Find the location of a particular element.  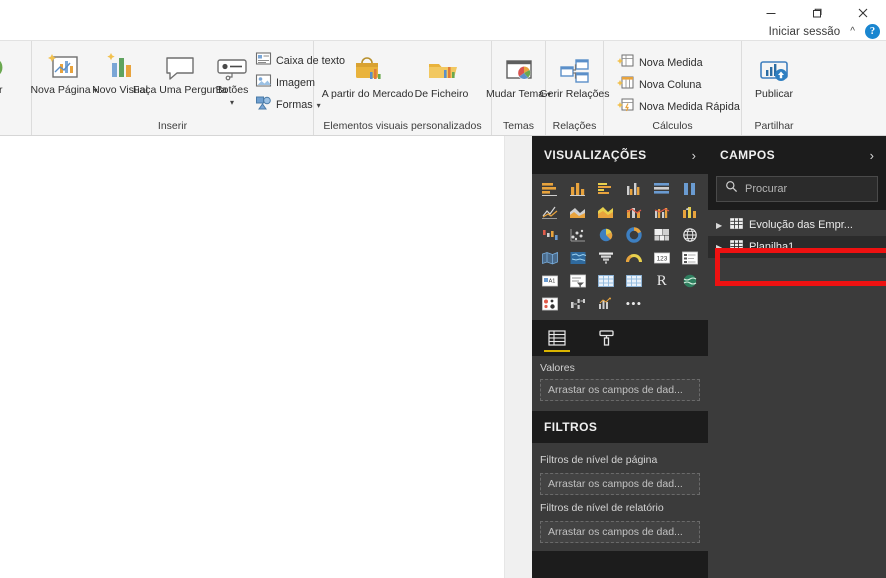

visual-type-grid: 123 A1 R ••• is located at coordinates (620, 246).